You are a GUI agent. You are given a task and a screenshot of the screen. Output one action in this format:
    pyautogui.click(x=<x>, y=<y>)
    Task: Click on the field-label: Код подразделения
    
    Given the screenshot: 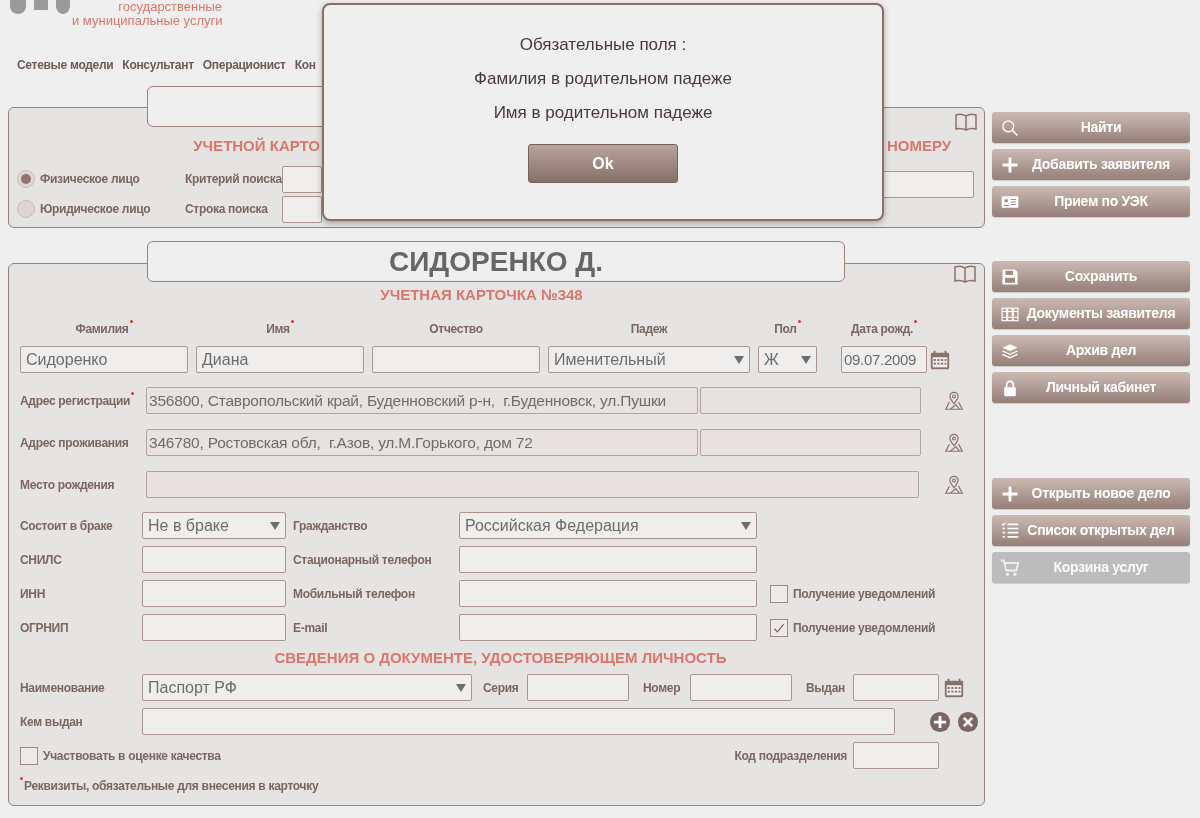 What is the action you would take?
    pyautogui.click(x=790, y=755)
    